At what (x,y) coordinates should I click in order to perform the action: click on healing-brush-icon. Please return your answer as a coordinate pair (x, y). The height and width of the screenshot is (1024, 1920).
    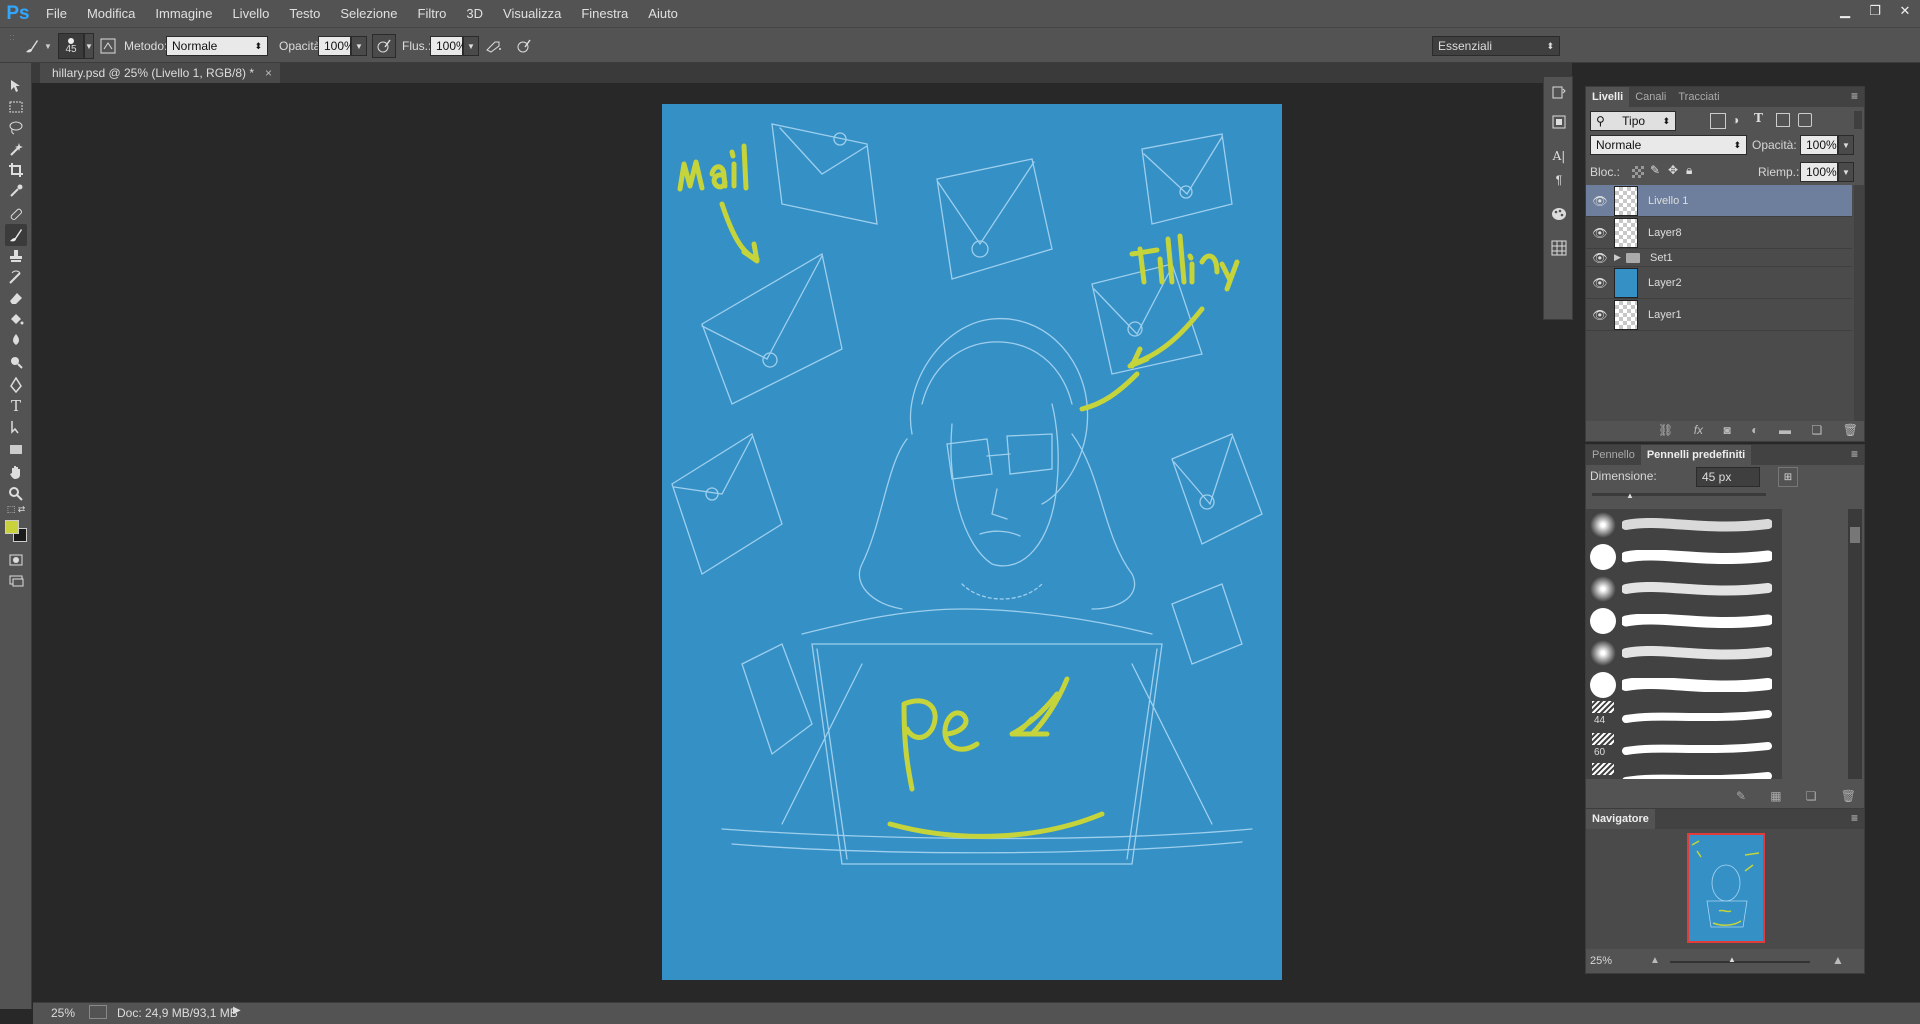
    Looking at the image, I should click on (16, 214).